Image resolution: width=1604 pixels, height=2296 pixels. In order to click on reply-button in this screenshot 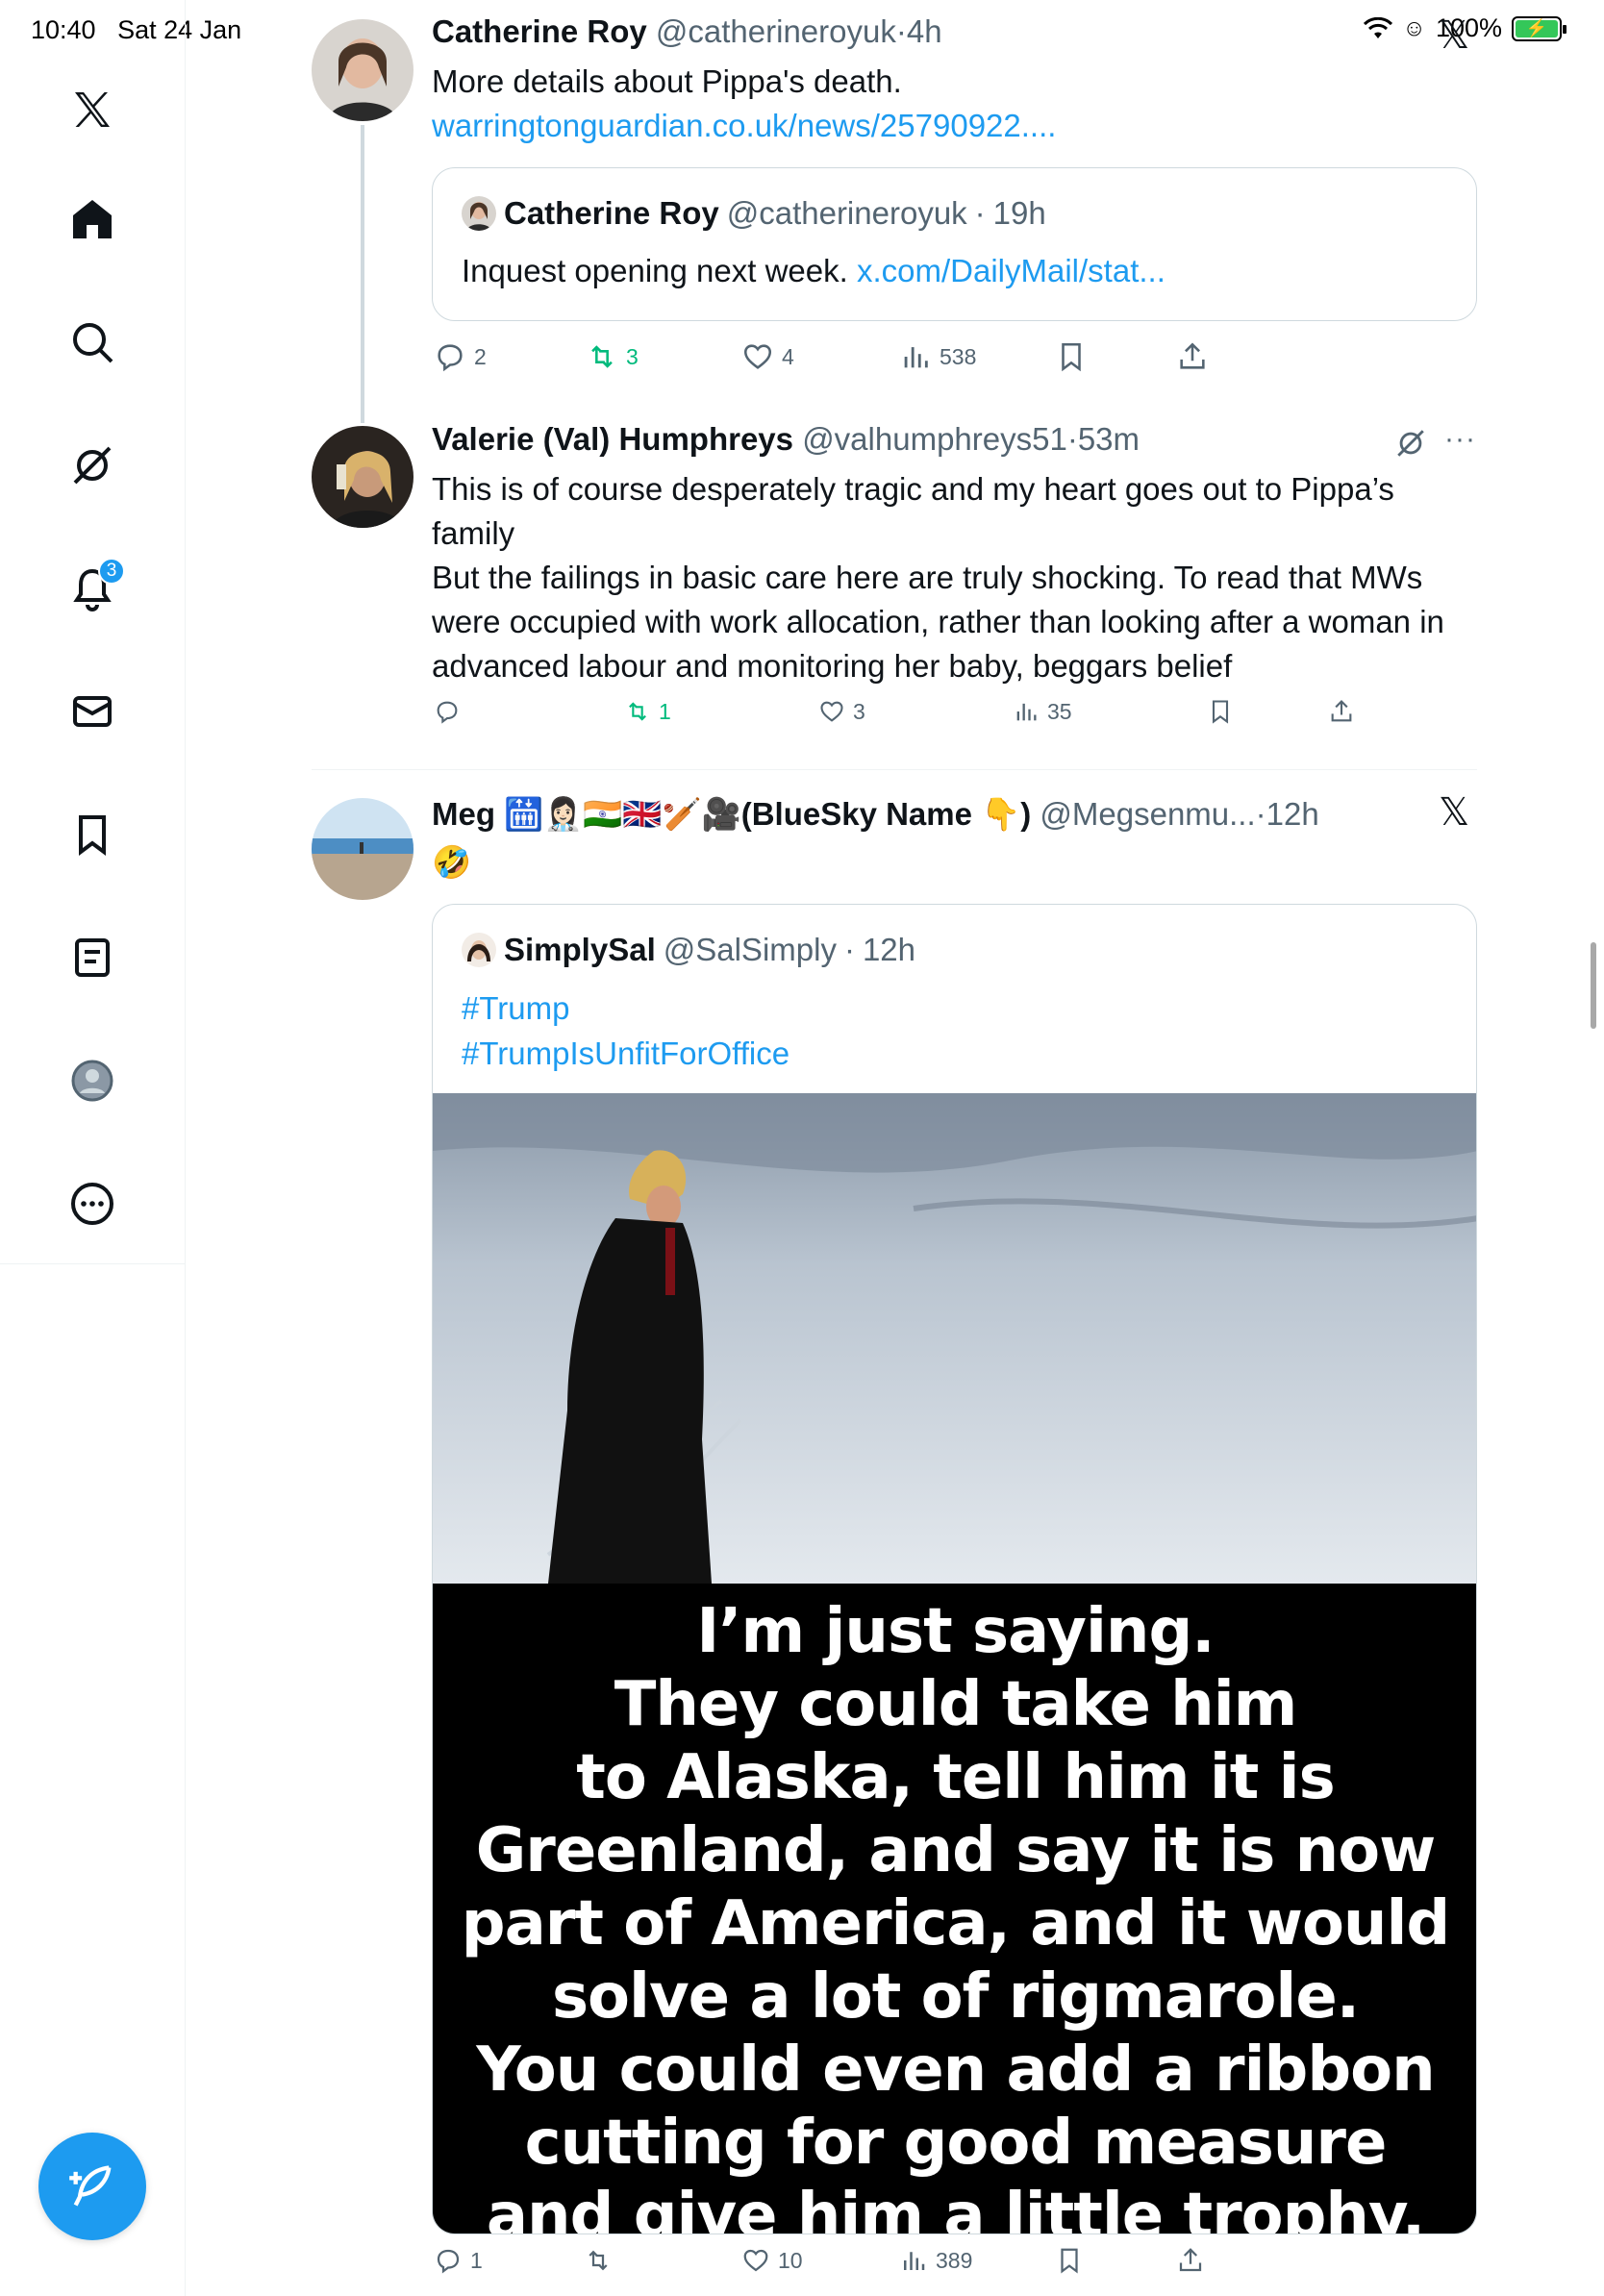, I will do `click(451, 711)`.